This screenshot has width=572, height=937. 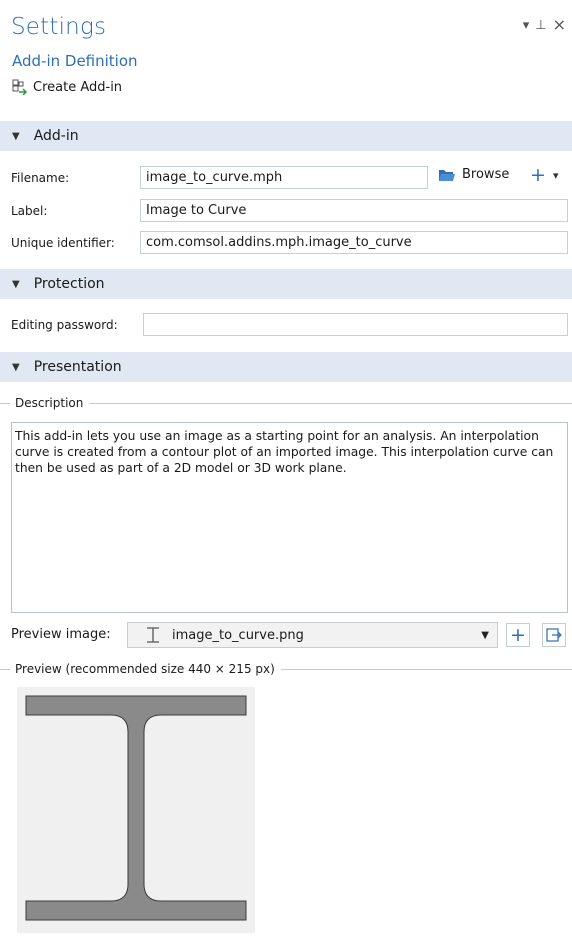 I want to click on description-group-label: Description, so click(x=49, y=403).